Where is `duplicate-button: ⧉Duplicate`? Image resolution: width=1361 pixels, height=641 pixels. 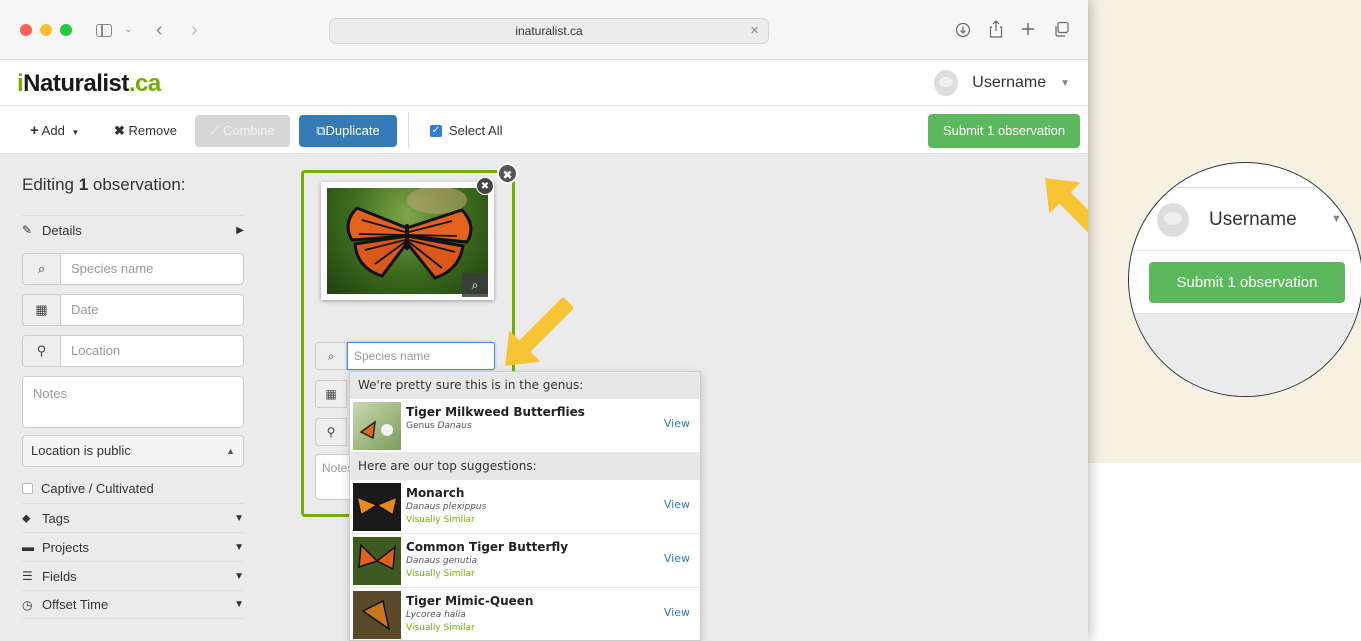 duplicate-button: ⧉Duplicate is located at coordinates (348, 131).